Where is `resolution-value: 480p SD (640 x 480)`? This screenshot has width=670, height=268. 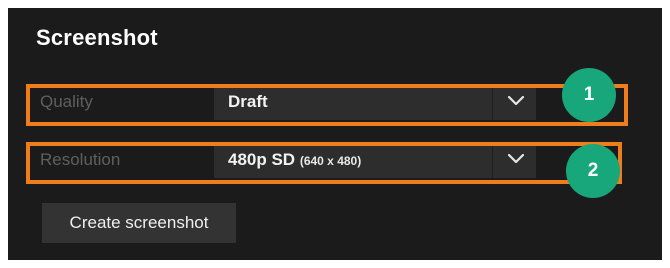
resolution-value: 480p SD (640 x 480) is located at coordinates (294, 160).